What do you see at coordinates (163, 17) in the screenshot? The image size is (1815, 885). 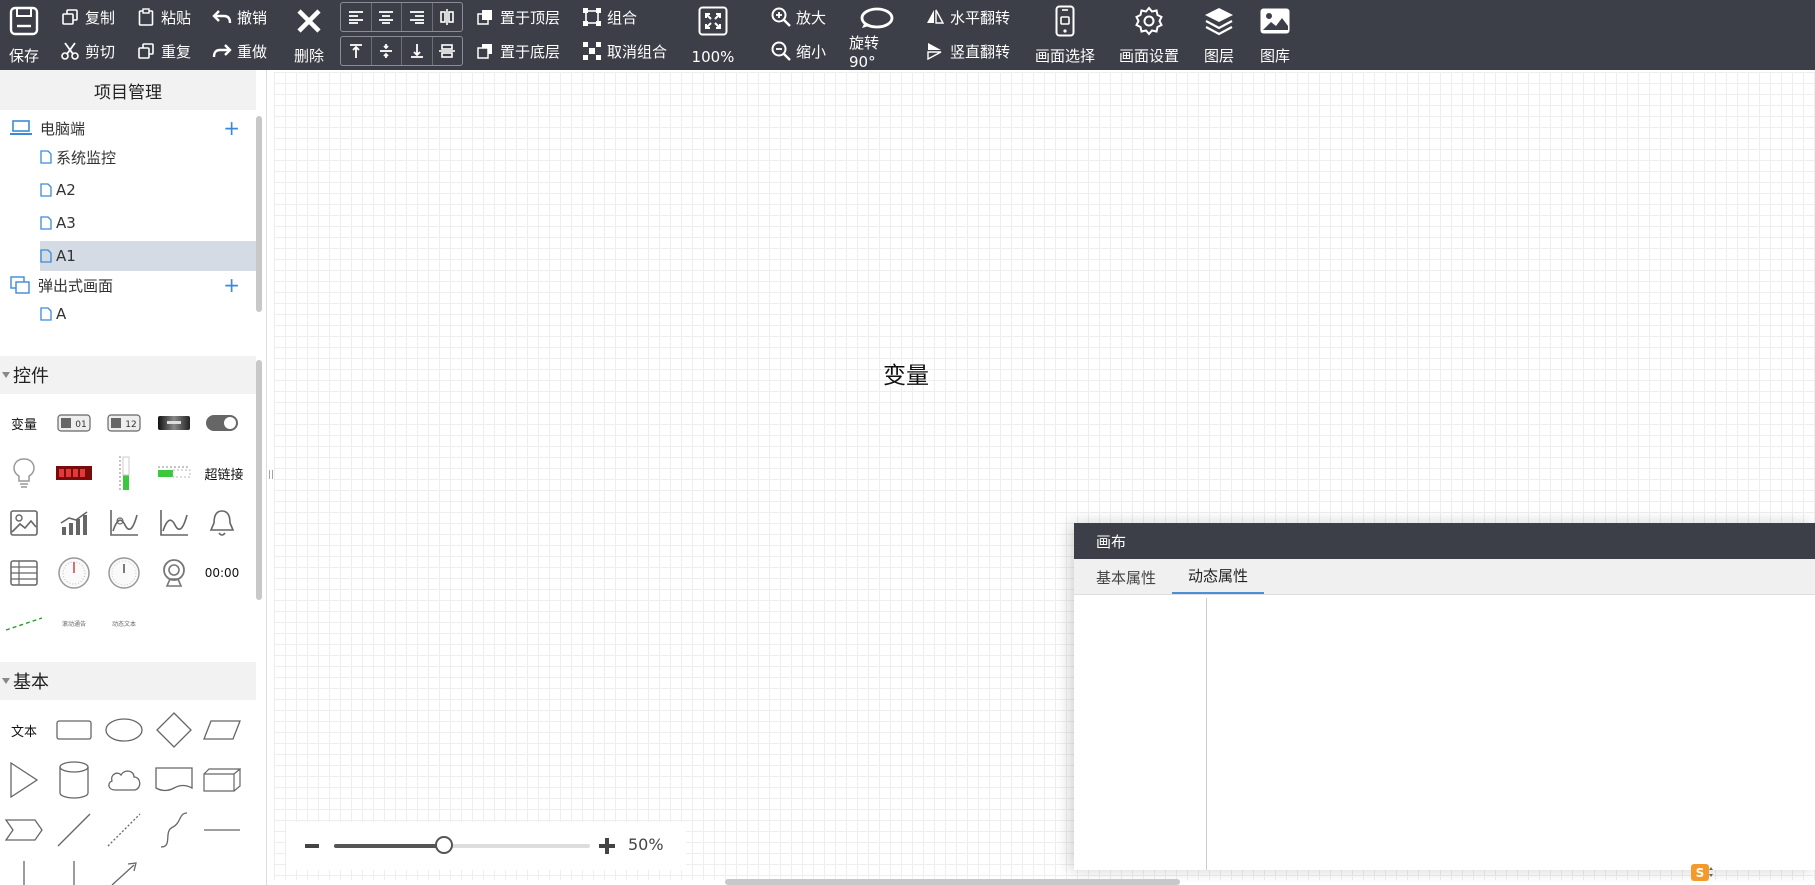 I see `paste-button: 粘贴` at bounding box center [163, 17].